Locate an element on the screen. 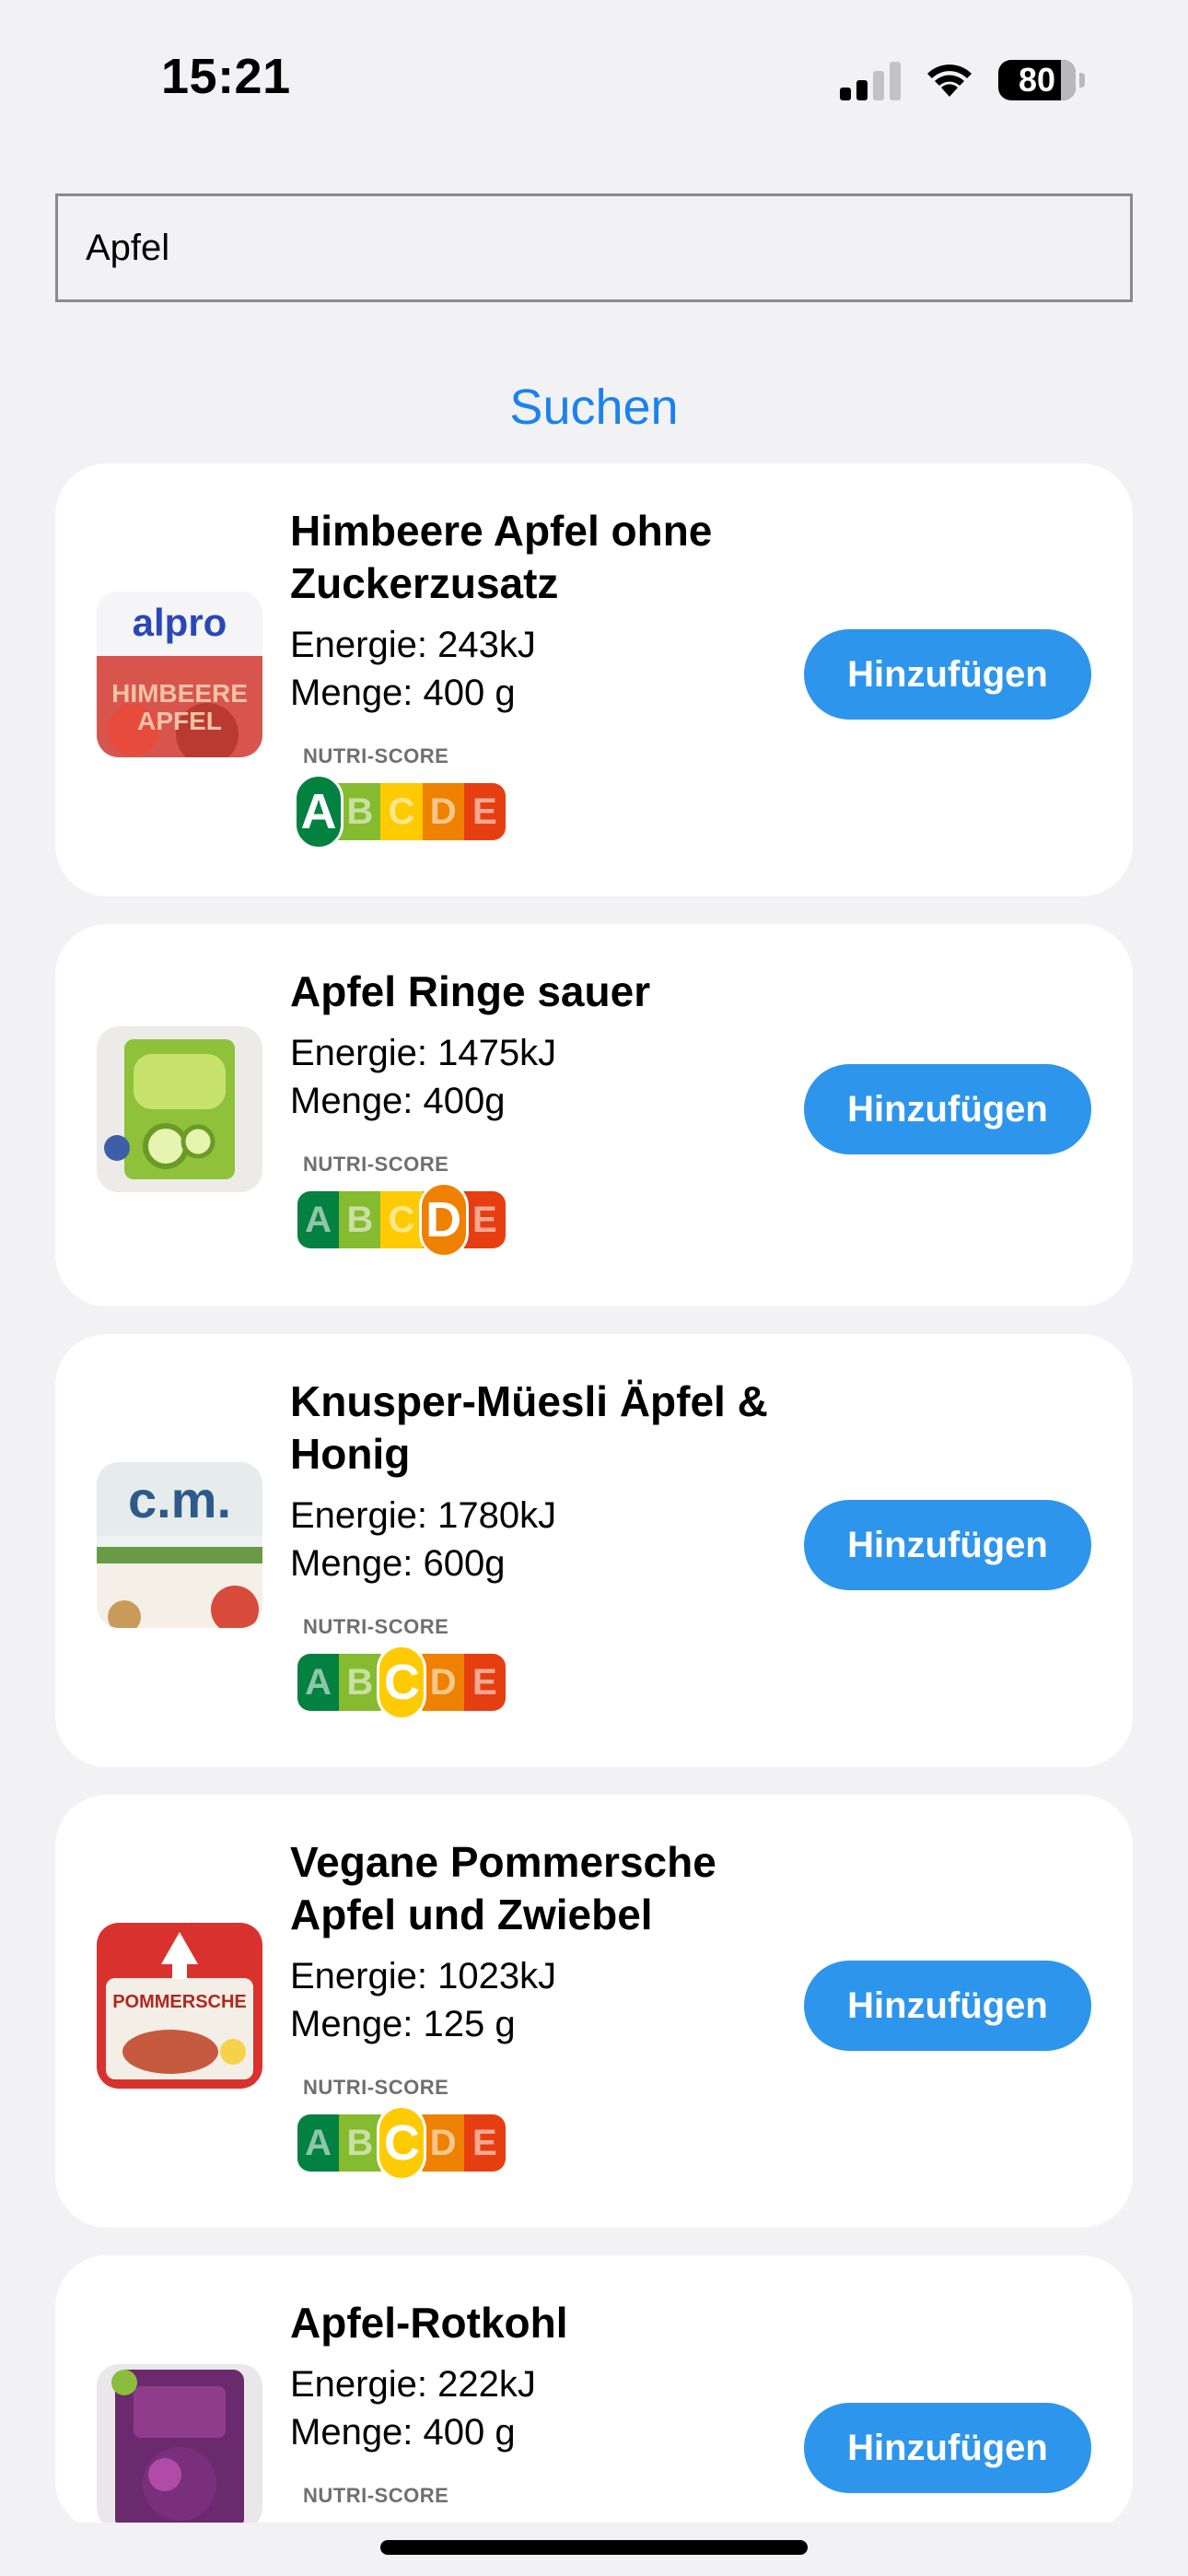 Image resolution: width=1188 pixels, height=2576 pixels. nutri-score-badge: ABCDED is located at coordinates (403, 1220).